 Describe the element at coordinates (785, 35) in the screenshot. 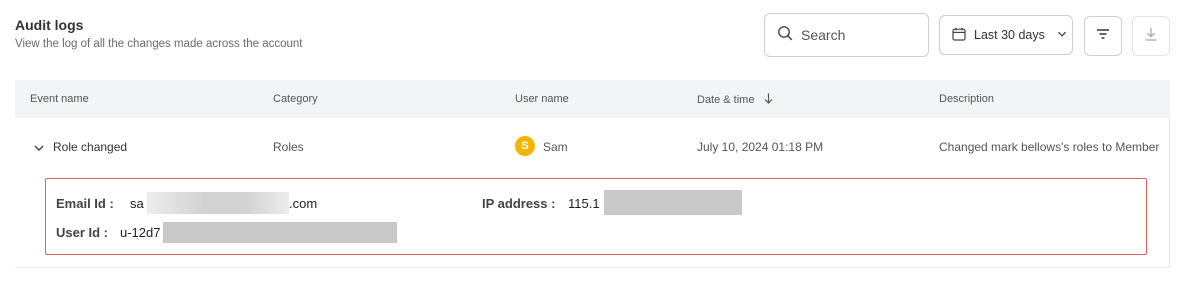

I see `search-icon` at that location.